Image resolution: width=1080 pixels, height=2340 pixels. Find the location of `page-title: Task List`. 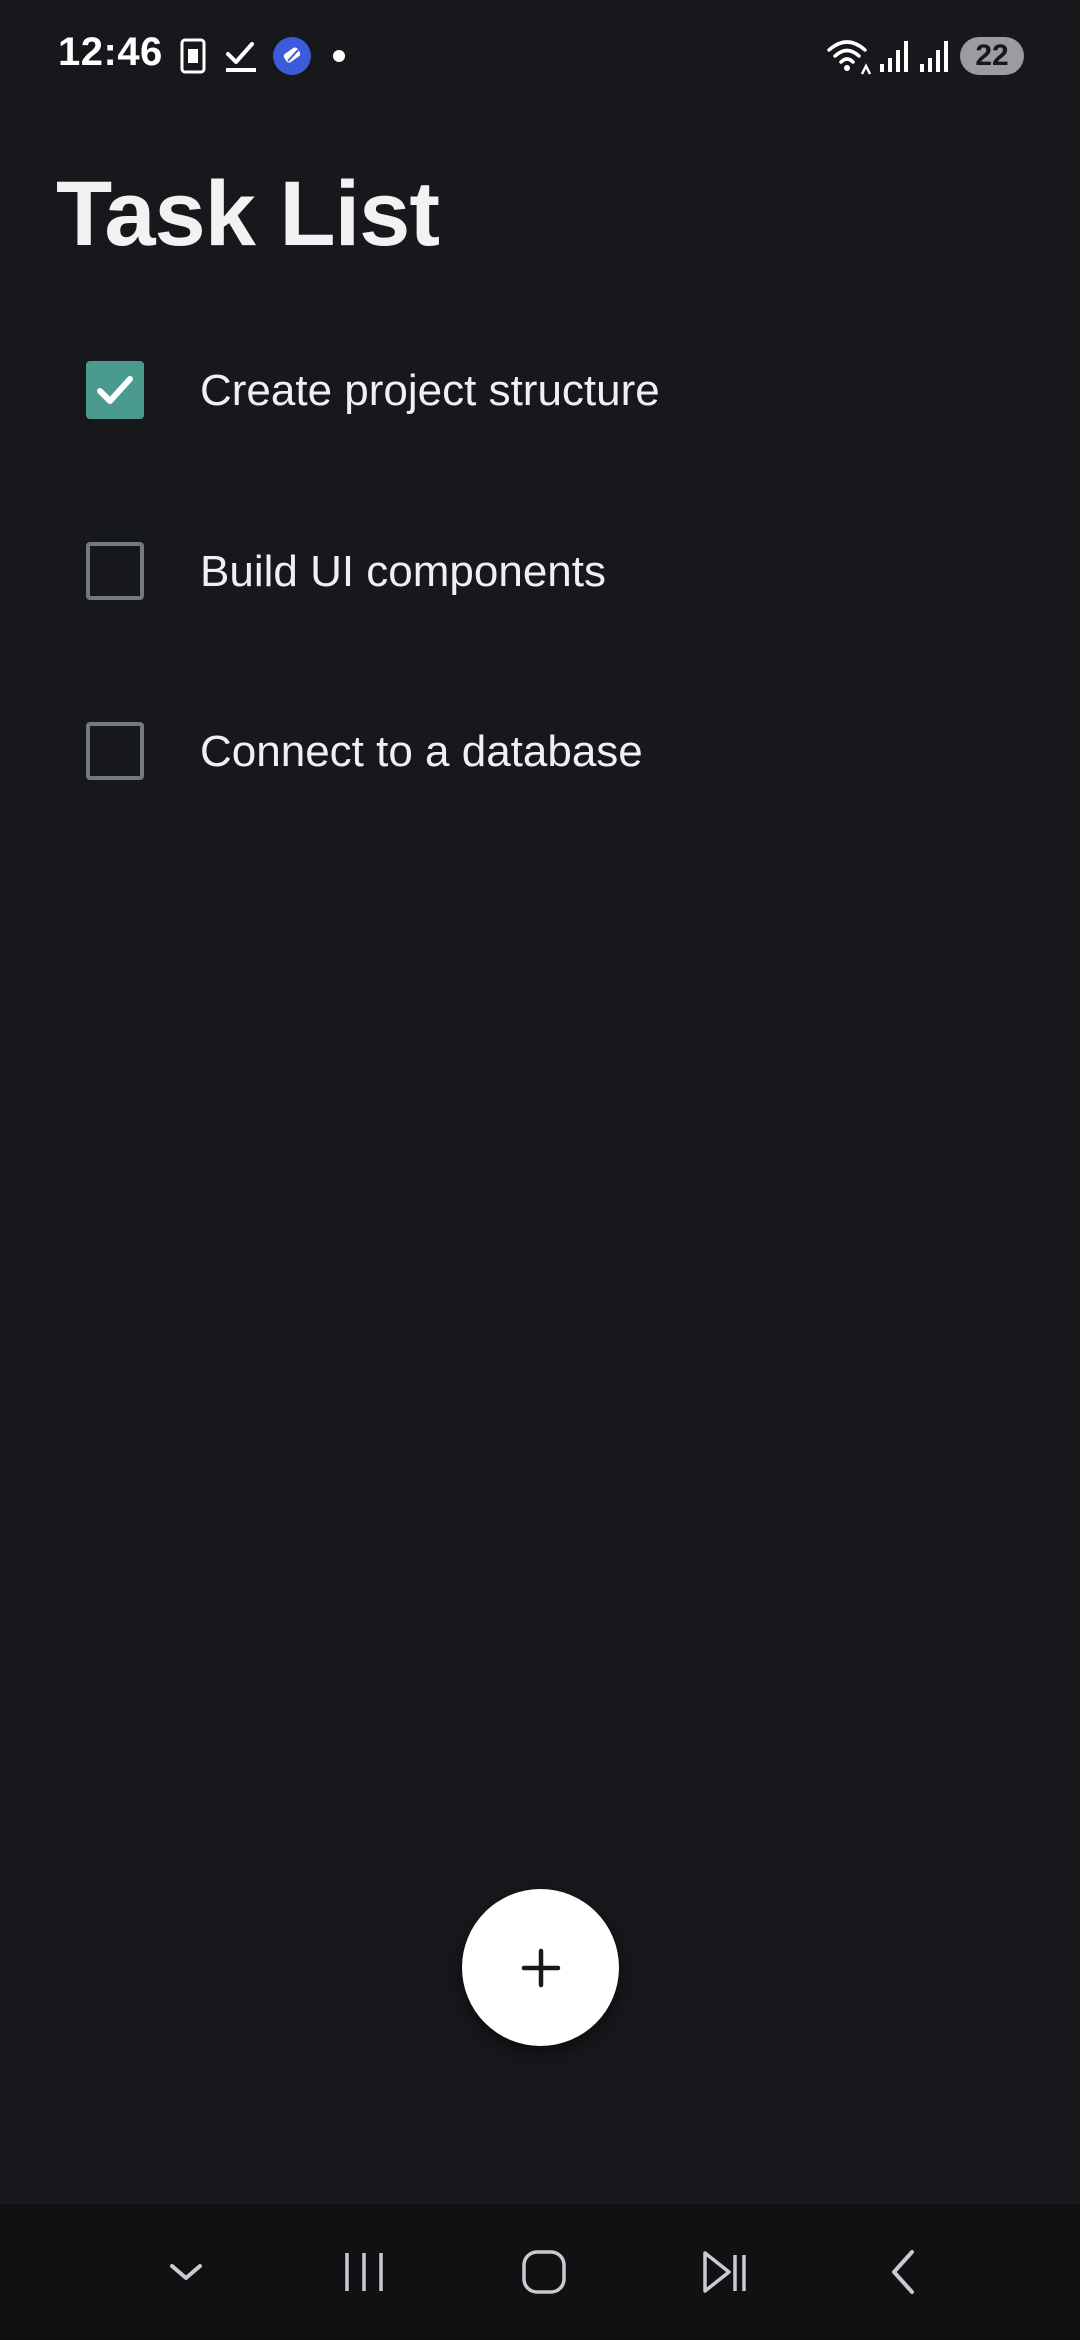

page-title: Task List is located at coordinates (248, 214).